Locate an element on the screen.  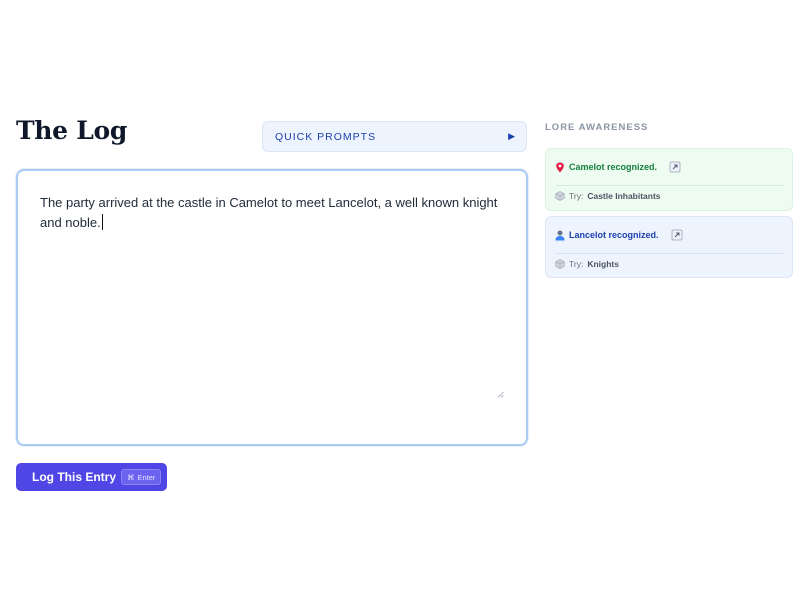
person-icon is located at coordinates (560, 235).